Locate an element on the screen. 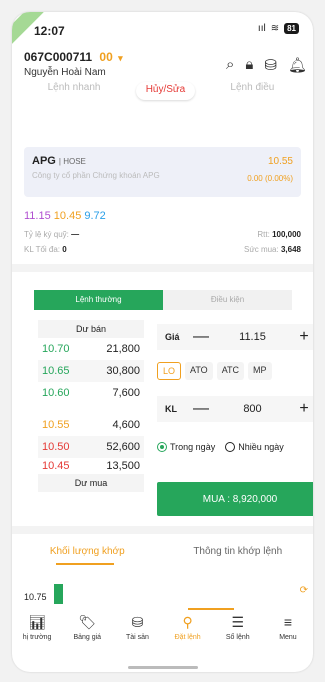 The image size is (325, 682). sell-row: 10.60 7,600 is located at coordinates (91, 393).